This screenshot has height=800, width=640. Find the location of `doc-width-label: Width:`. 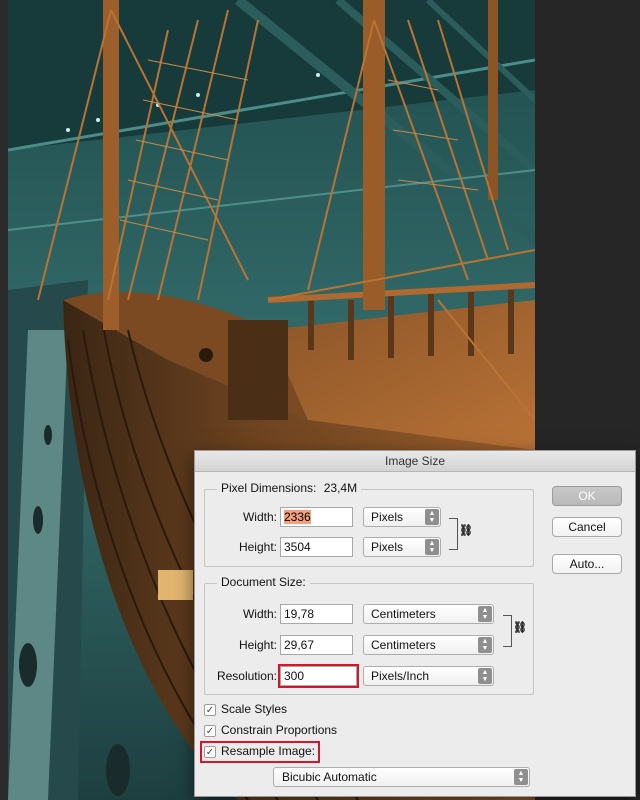

doc-width-label: Width: is located at coordinates (259, 614).